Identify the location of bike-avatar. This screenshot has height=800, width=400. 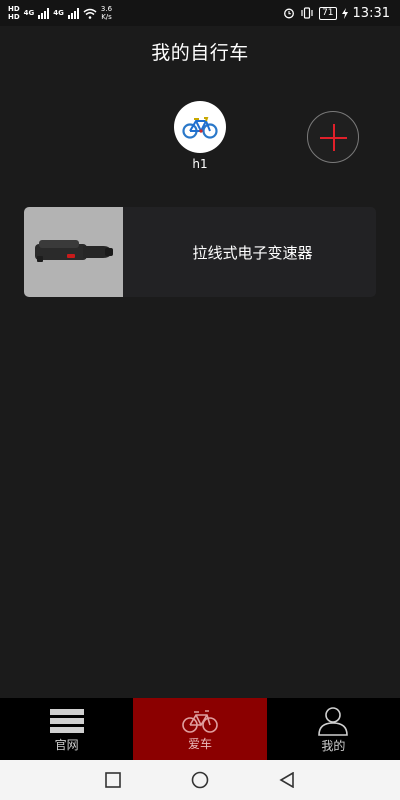
(200, 127).